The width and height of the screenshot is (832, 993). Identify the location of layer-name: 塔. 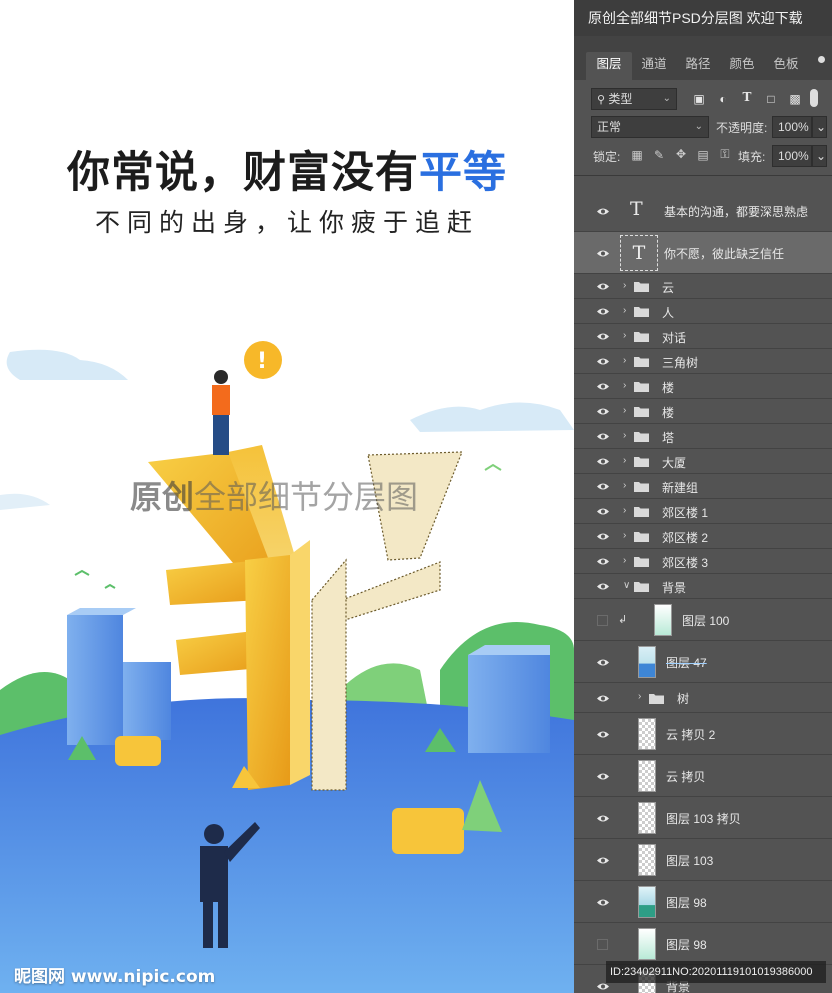
(668, 437).